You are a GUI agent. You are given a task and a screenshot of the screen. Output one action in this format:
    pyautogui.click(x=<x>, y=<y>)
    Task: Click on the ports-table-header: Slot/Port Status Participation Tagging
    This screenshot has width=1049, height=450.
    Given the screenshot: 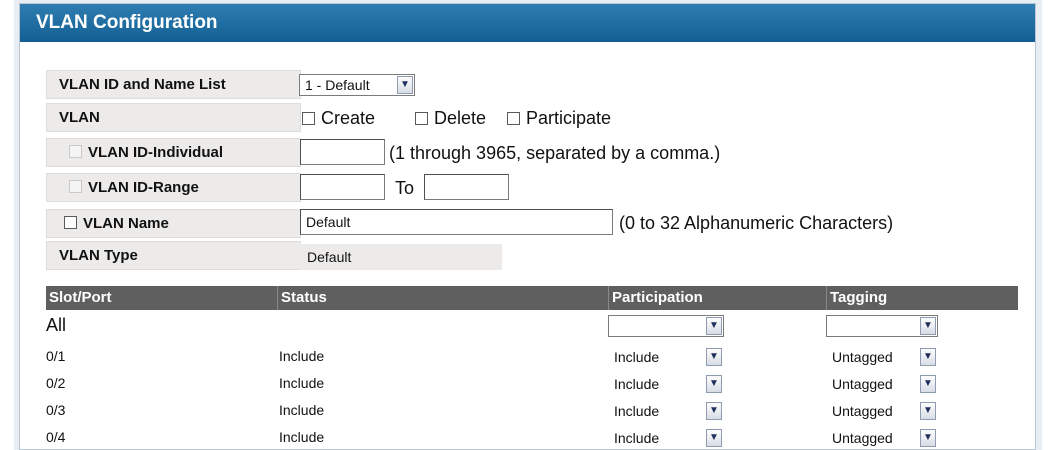 What is the action you would take?
    pyautogui.click(x=532, y=298)
    